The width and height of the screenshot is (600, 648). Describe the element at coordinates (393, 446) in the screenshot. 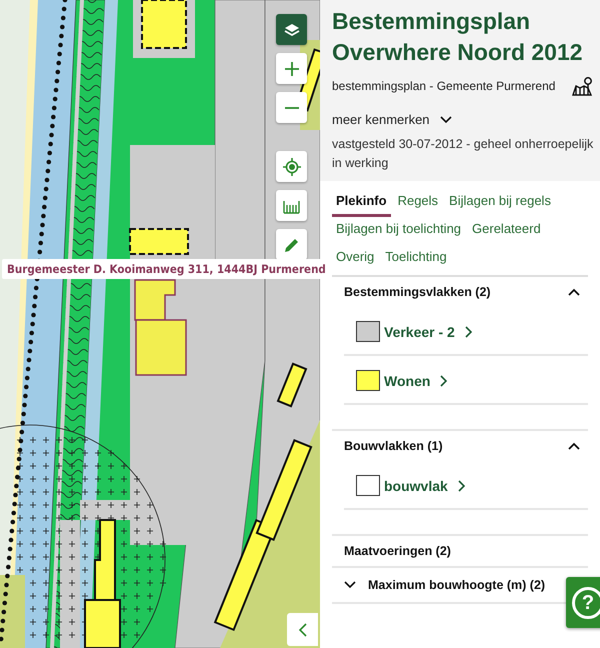

I see `section-heading: Bouwvlakken (1)` at that location.